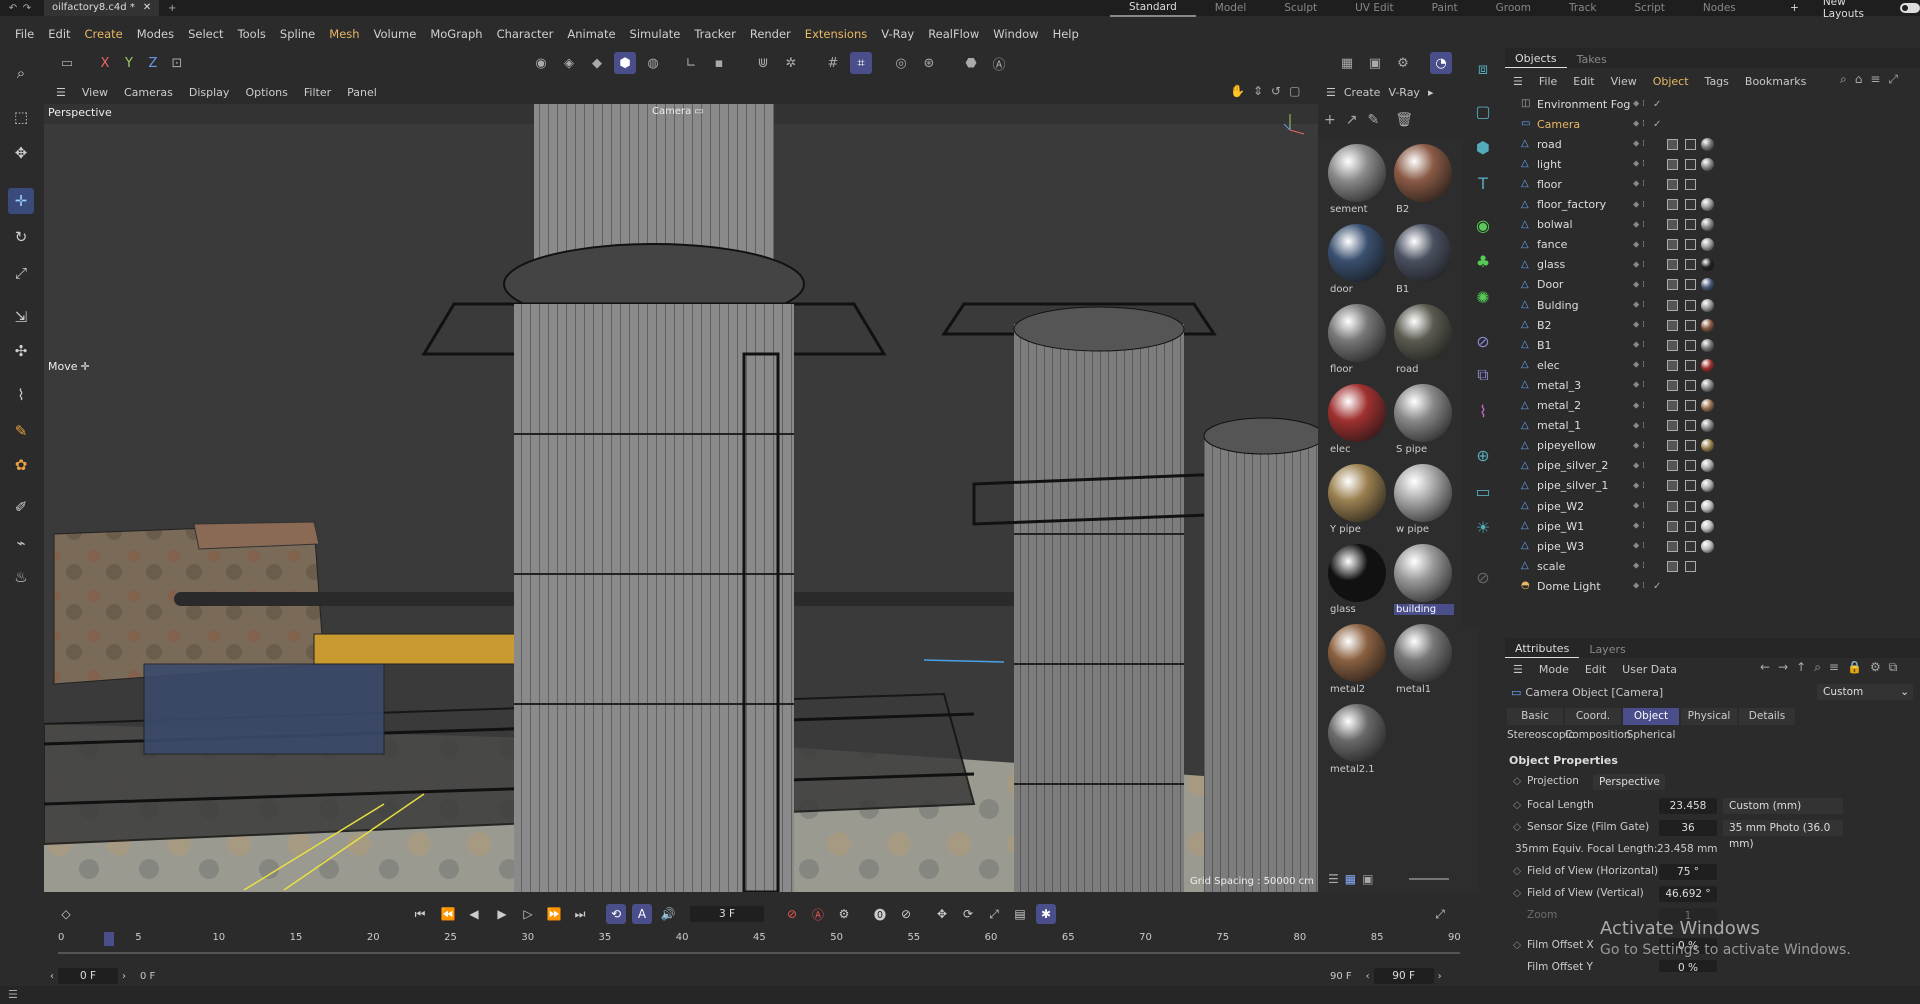 The height and width of the screenshot is (1004, 1920). What do you see at coordinates (1445, 8) in the screenshot?
I see `layout-tab: Paint` at bounding box center [1445, 8].